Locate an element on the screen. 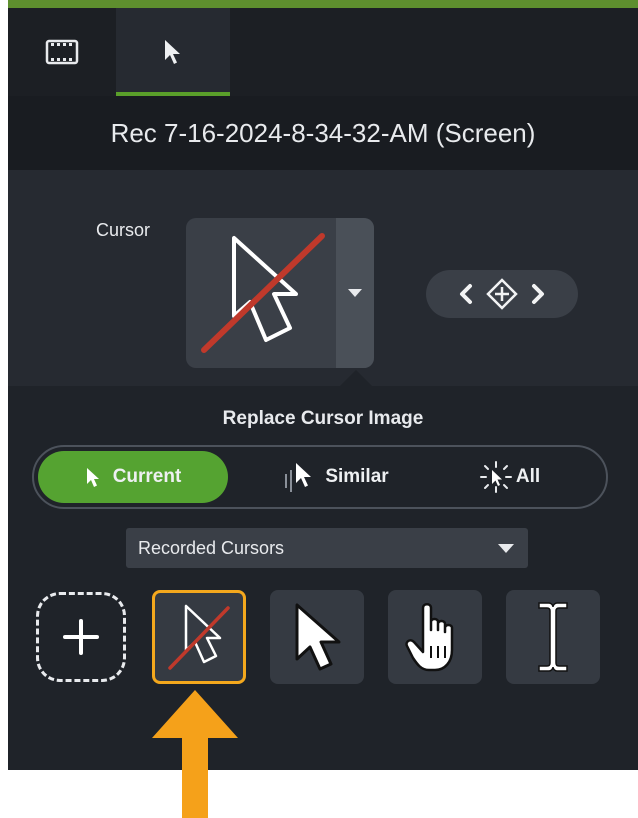 This screenshot has height=818, width=638. cursor-tile-hidden is located at coordinates (199, 637).